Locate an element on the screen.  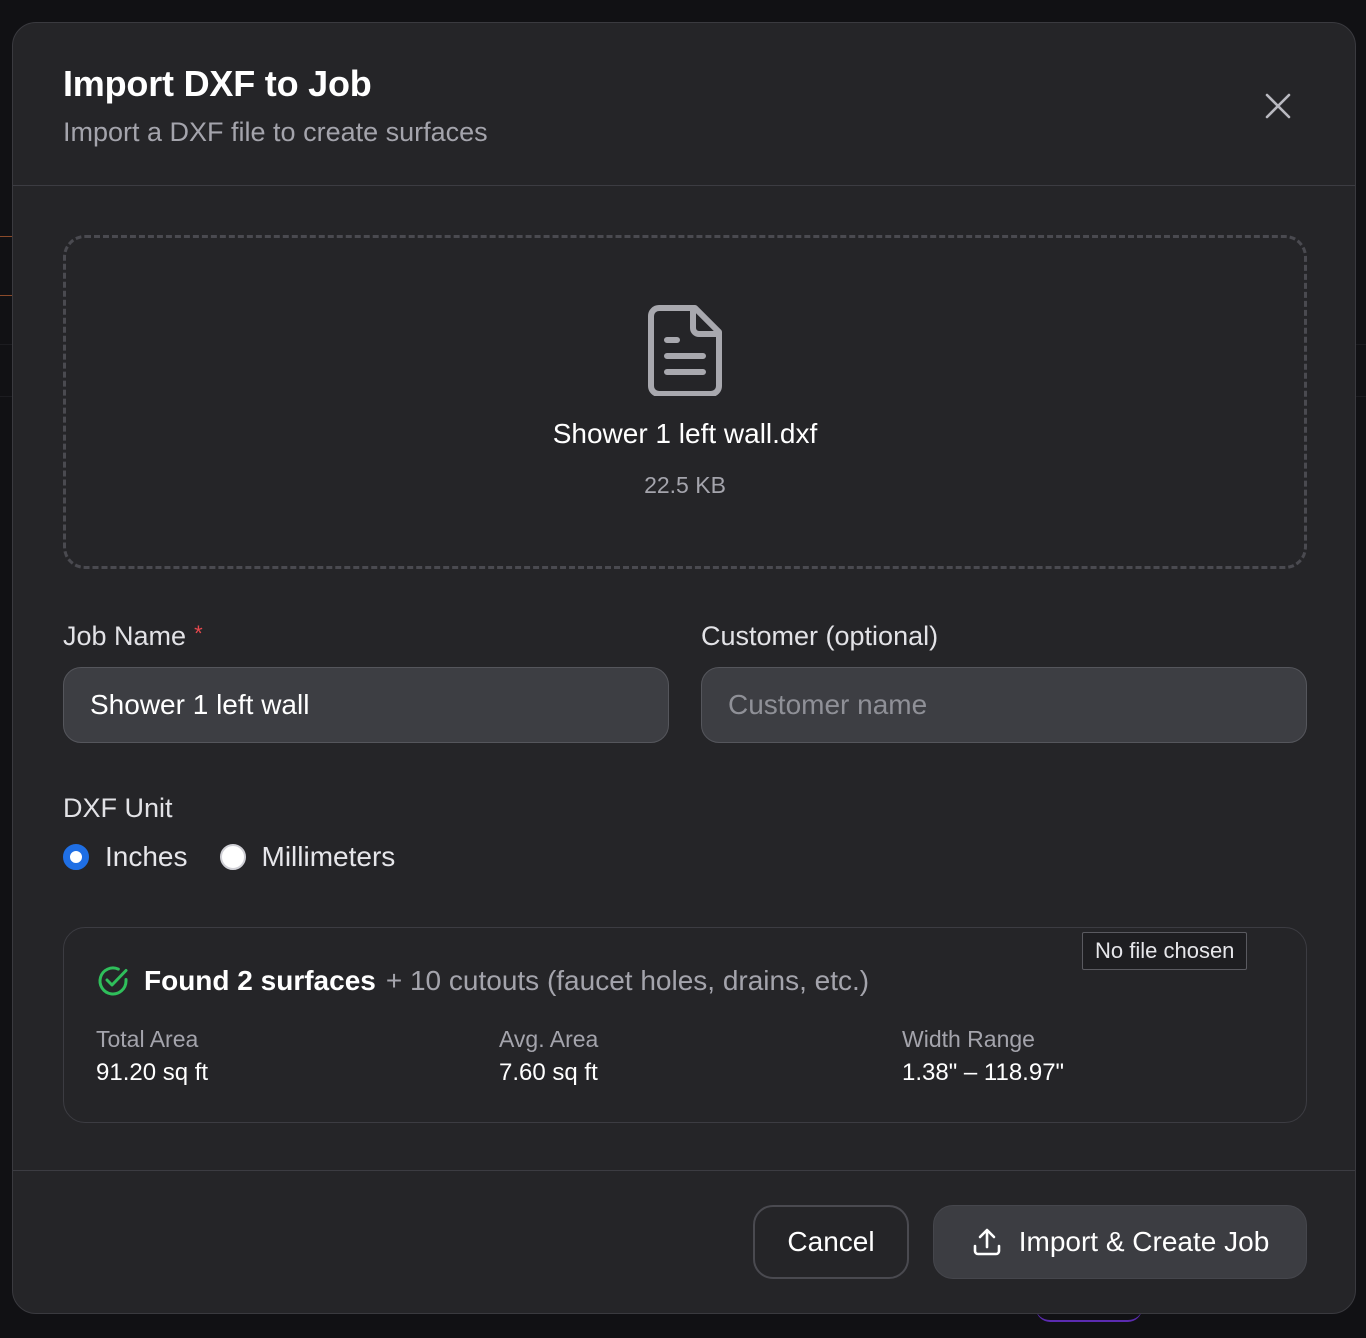
job-name-label: Job Name * is located at coordinates (133, 636).